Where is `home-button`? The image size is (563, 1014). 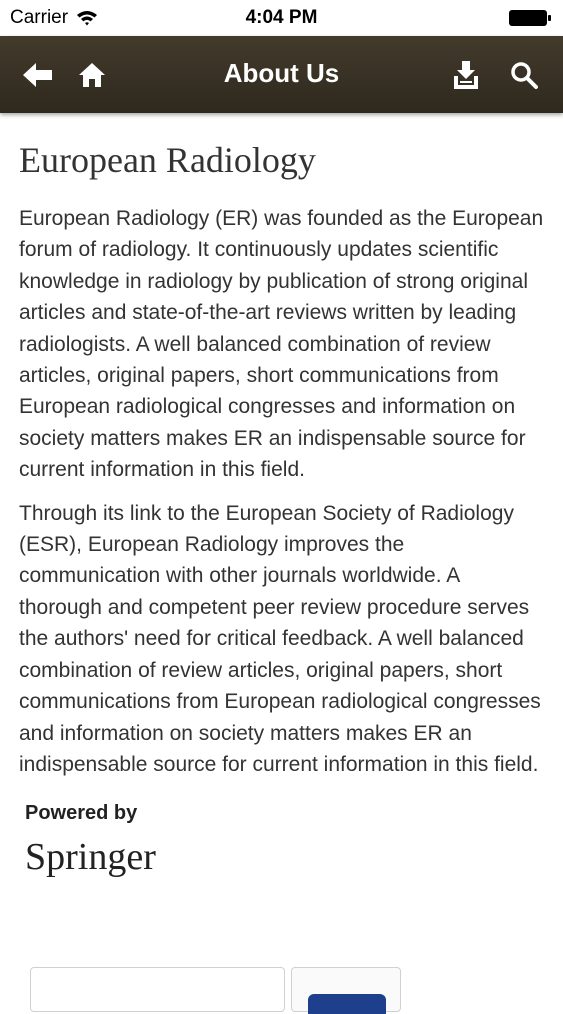
home-button is located at coordinates (92, 74).